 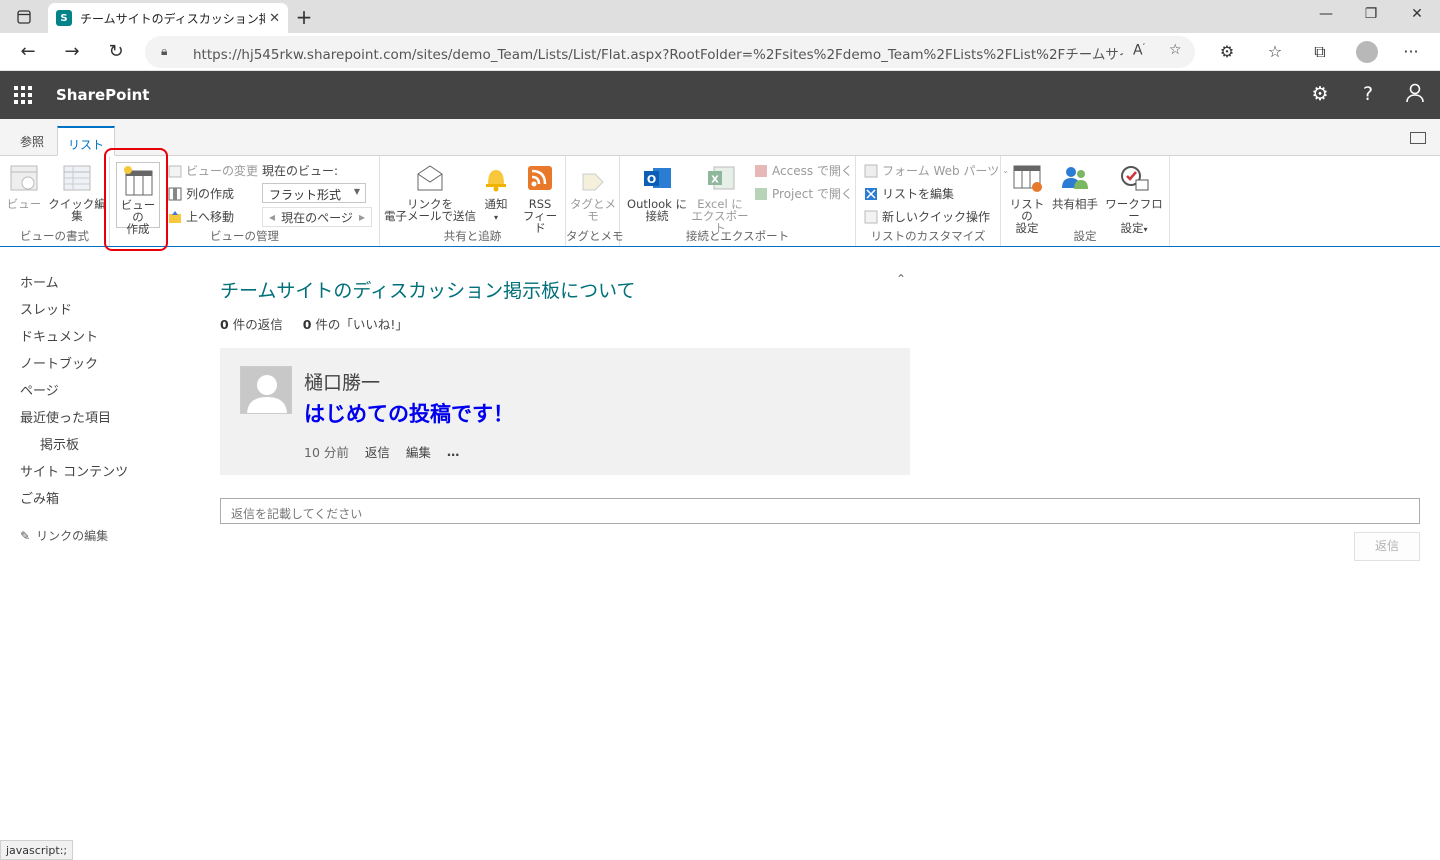 What do you see at coordinates (362, 217) in the screenshot?
I see `next-page-icon: ▸` at bounding box center [362, 217].